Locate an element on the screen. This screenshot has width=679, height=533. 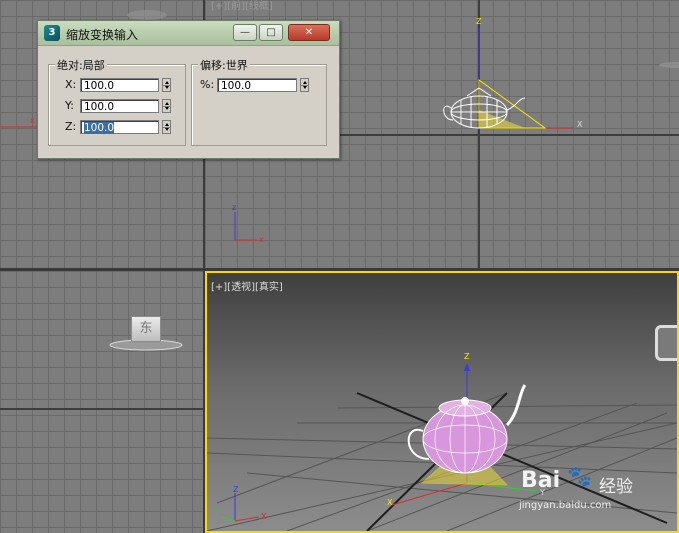
offset-percent-spinner is located at coordinates (304, 85).